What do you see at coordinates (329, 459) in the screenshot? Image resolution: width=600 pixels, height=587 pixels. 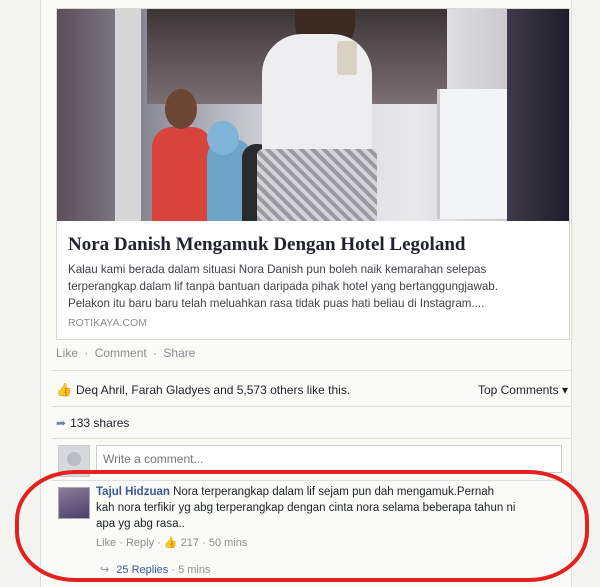 I see `comment-input` at bounding box center [329, 459].